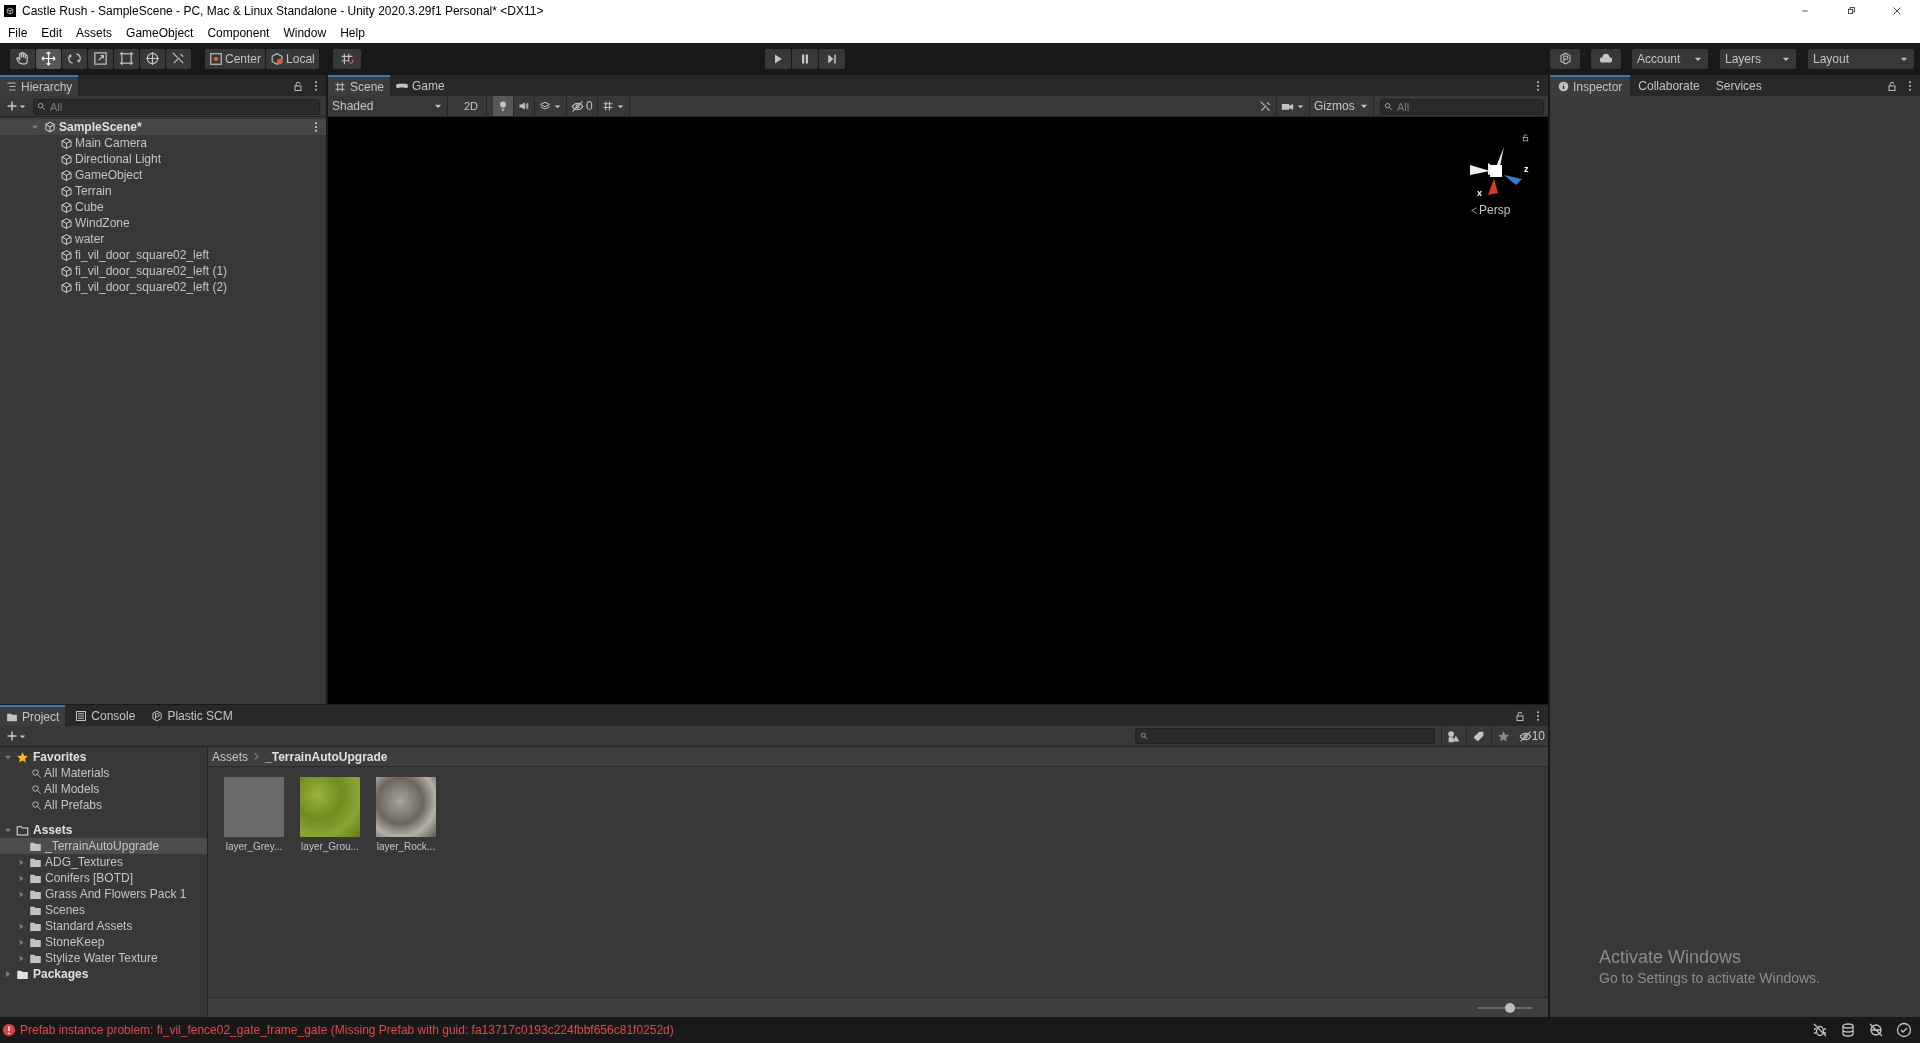  I want to click on tree-section: Assets, so click(103, 830).